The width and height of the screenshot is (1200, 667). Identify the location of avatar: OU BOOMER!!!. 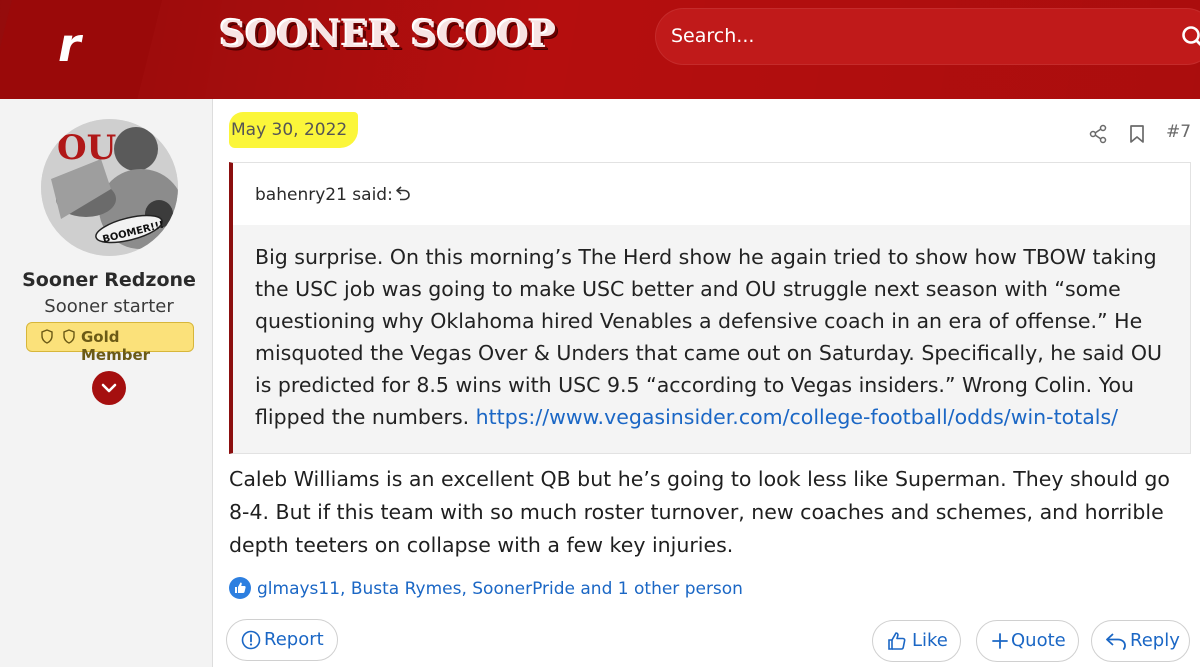
(109, 187).